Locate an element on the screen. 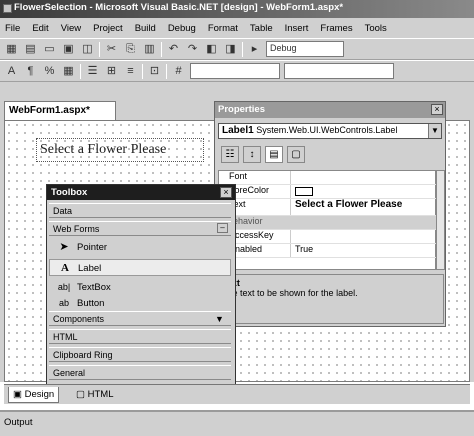 Image resolution: width=474 pixels, height=436 pixels. toolbox-item-label: A Label is located at coordinates (140, 267).